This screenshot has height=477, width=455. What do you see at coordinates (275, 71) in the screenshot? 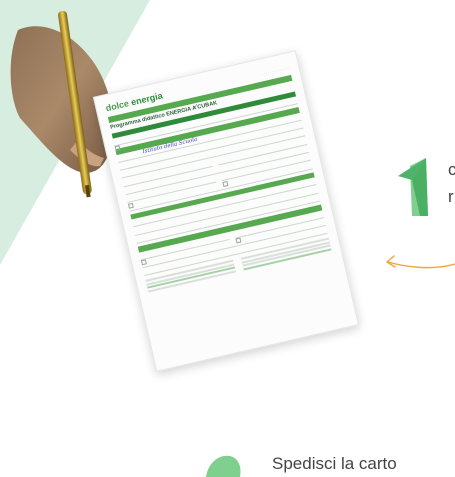
I see `form-header-note: · · · · · · · · · · · · · ·` at bounding box center [275, 71].